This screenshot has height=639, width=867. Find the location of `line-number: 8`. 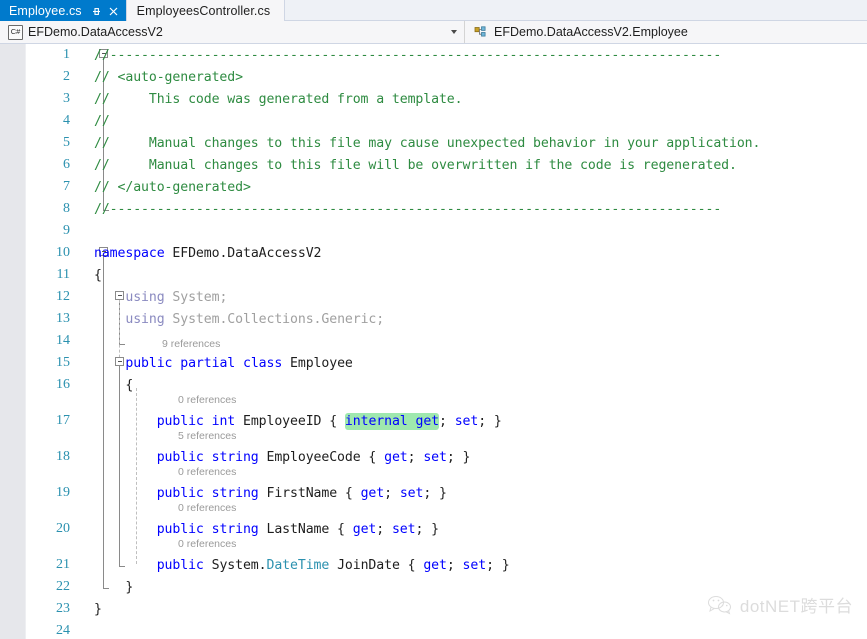

line-number: 8 is located at coordinates (66, 208).